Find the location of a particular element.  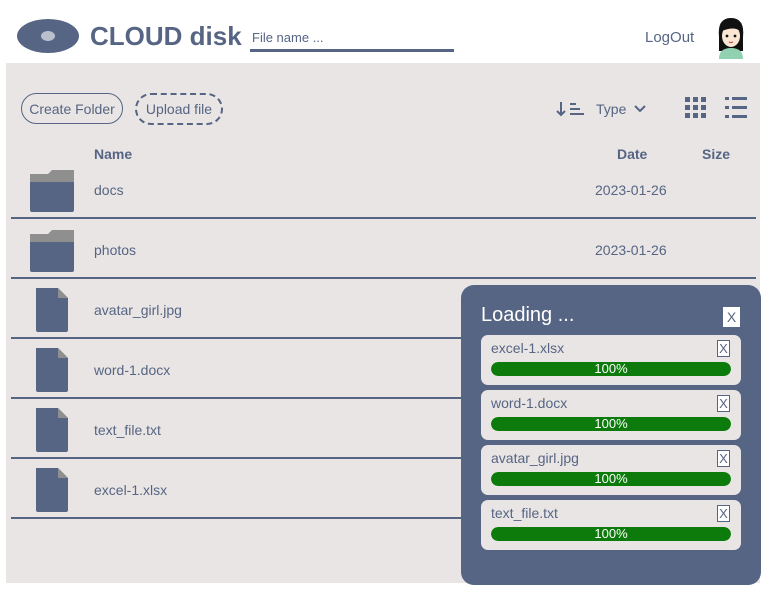

file-name: excel-1.xlsx is located at coordinates (131, 490).